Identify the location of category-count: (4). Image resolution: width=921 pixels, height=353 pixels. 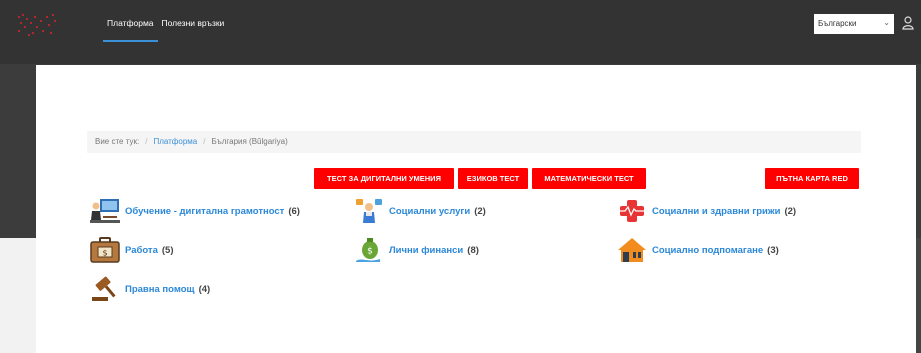
(204, 289).